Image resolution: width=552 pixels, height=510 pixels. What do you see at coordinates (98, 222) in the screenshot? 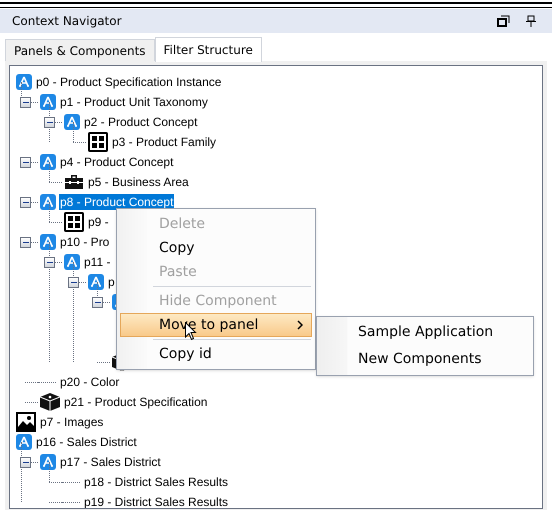
I see `tree-item: p9 -` at bounding box center [98, 222].